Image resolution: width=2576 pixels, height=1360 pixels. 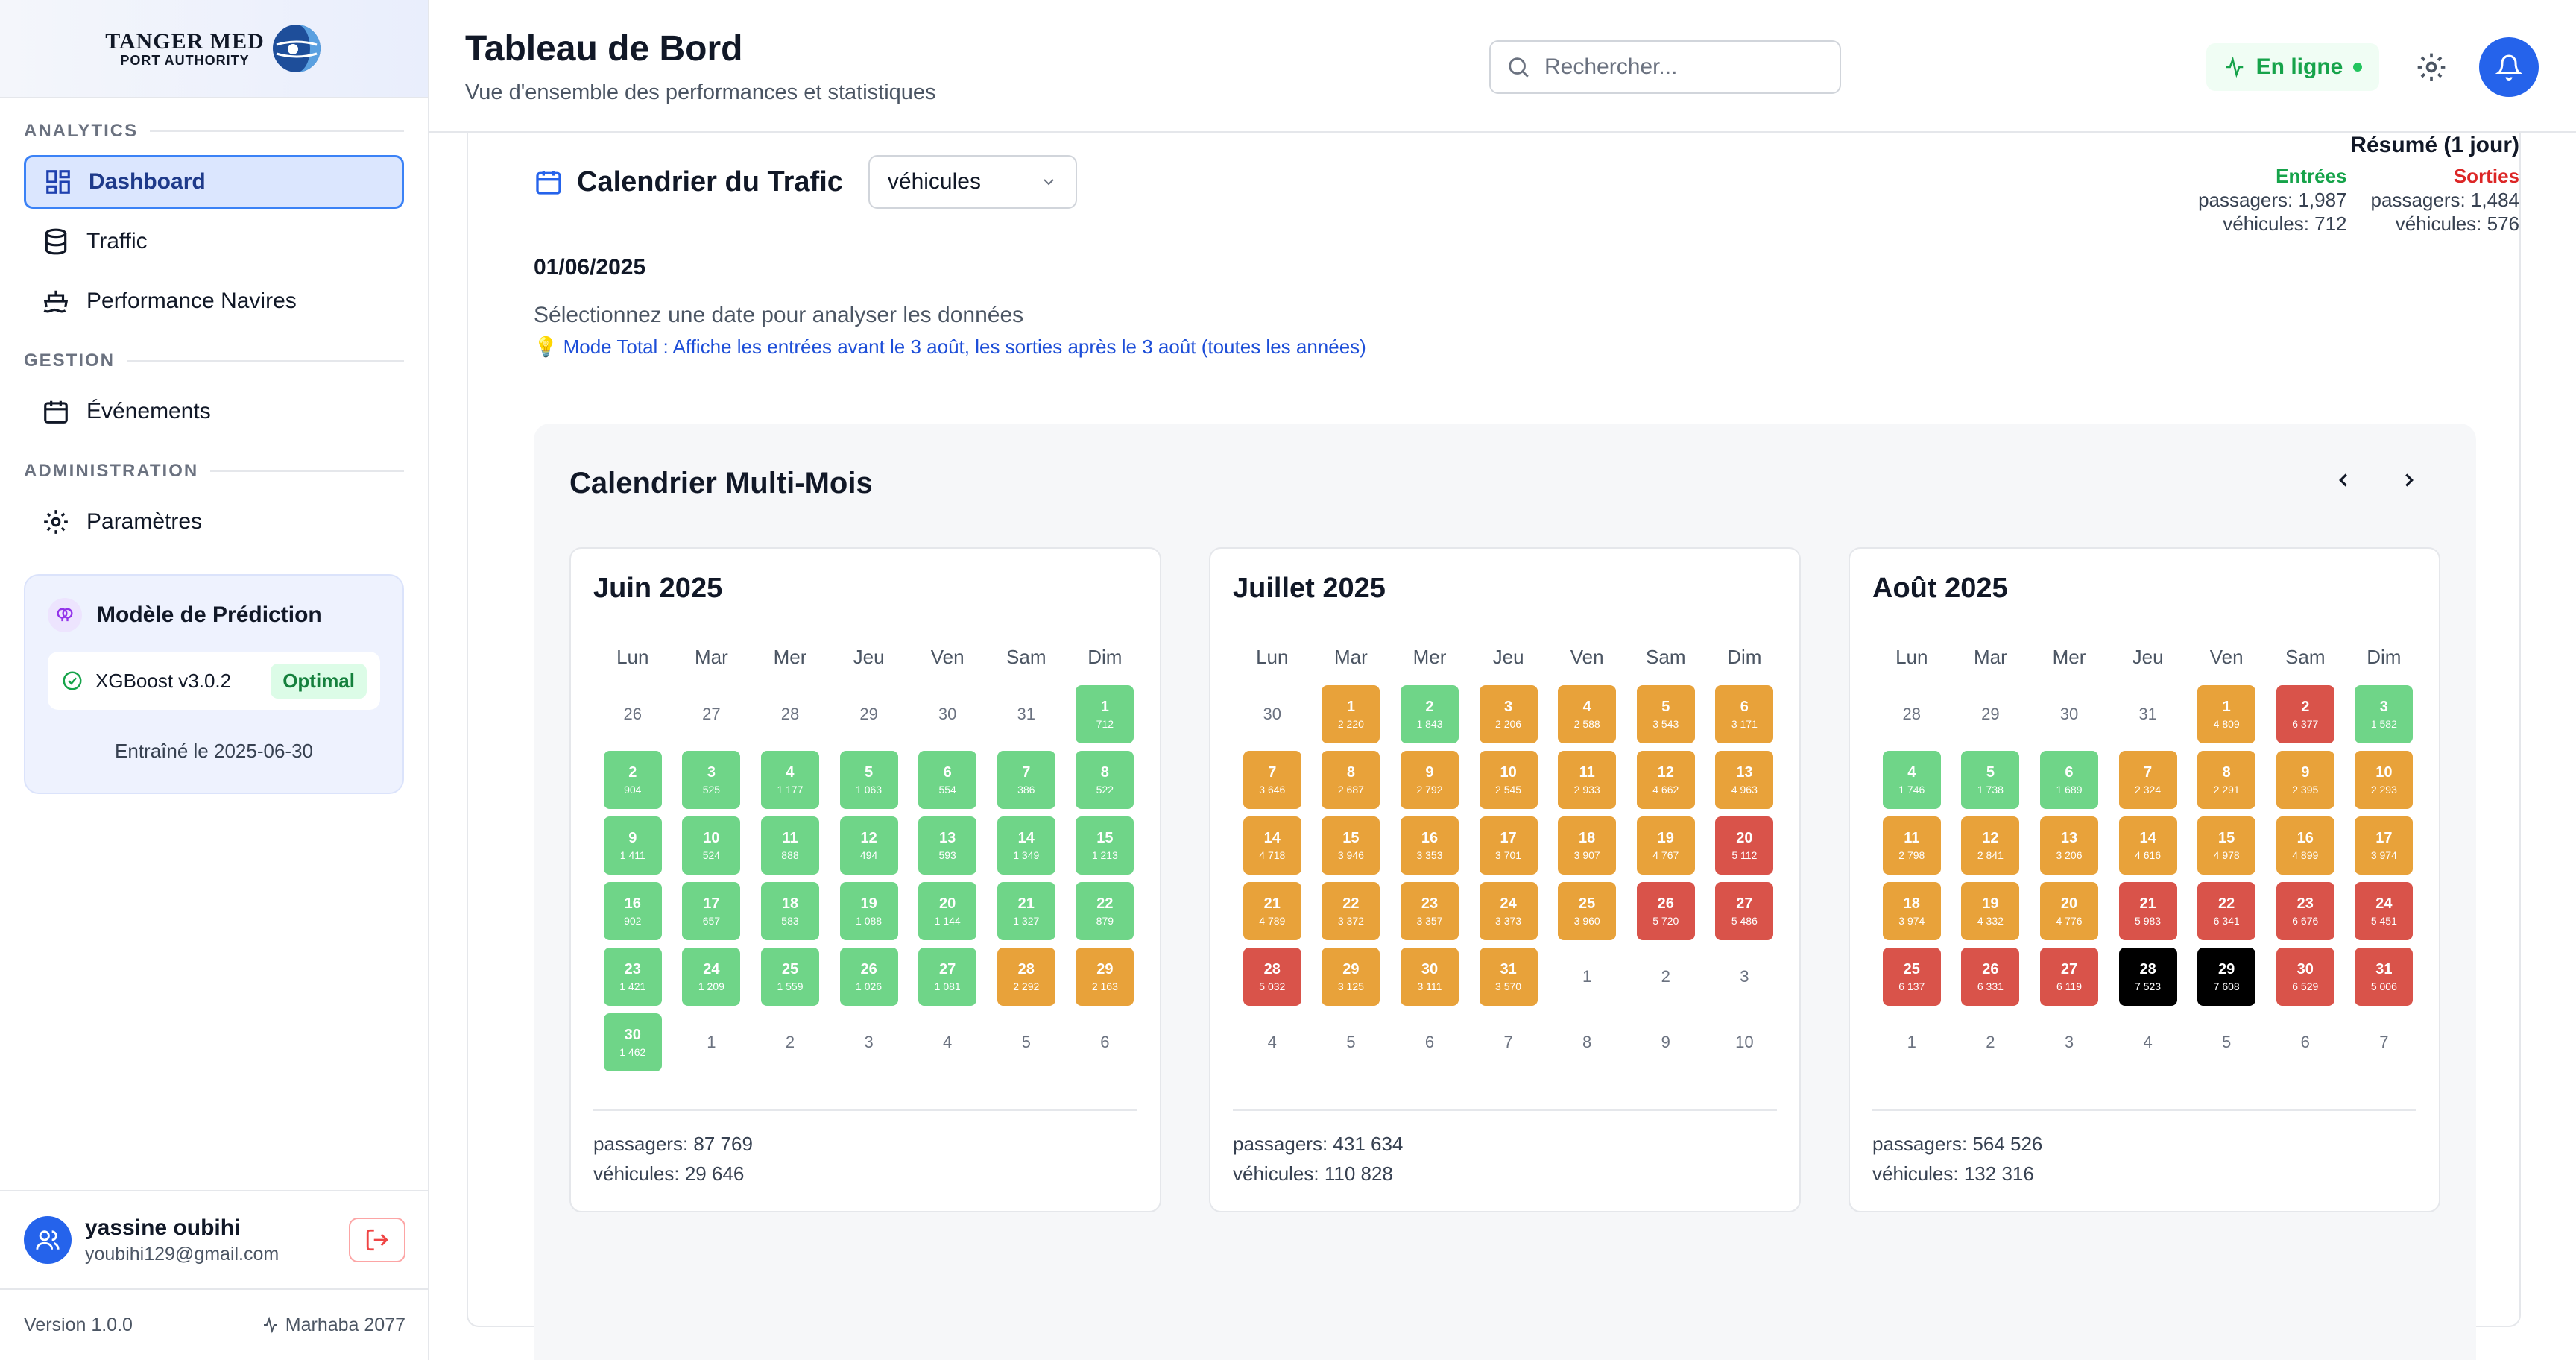 What do you see at coordinates (2226, 780) in the screenshot?
I see `day-cell: 8 2 291` at bounding box center [2226, 780].